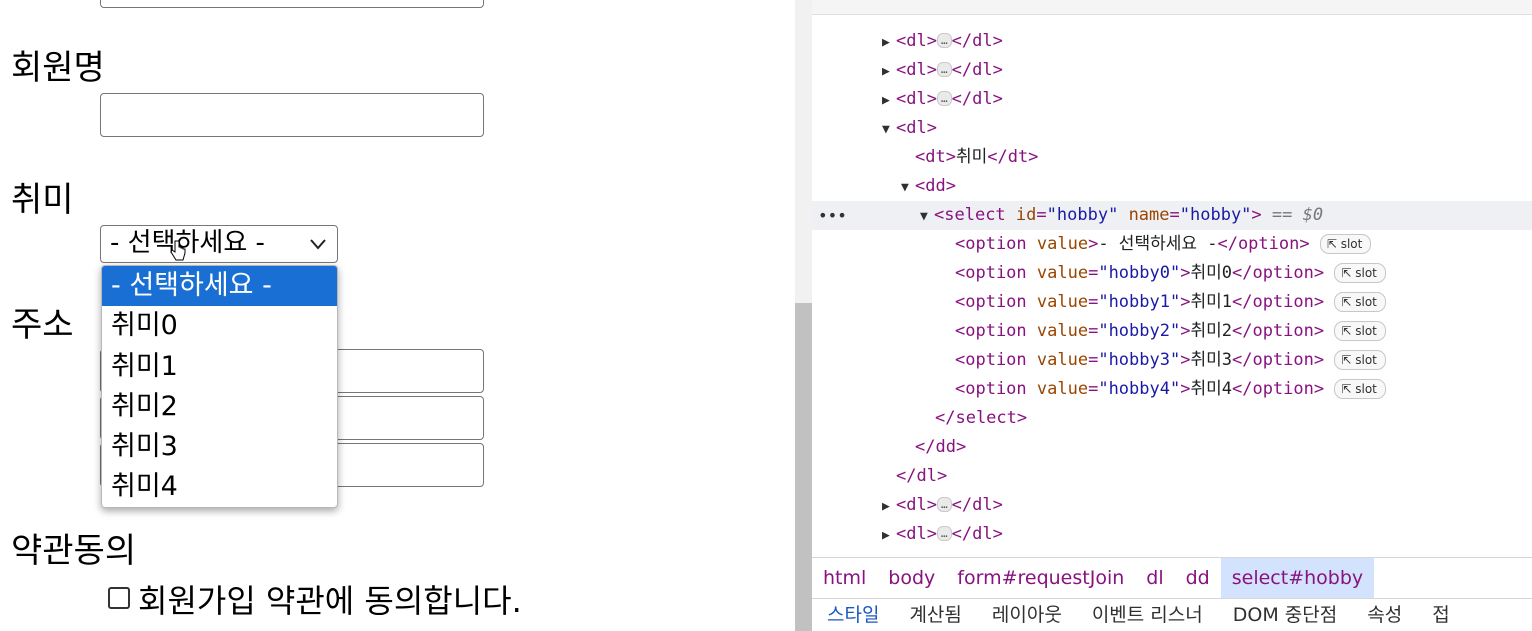 The image size is (1532, 631). I want to click on tab-properties: 속성, so click(1384, 615).